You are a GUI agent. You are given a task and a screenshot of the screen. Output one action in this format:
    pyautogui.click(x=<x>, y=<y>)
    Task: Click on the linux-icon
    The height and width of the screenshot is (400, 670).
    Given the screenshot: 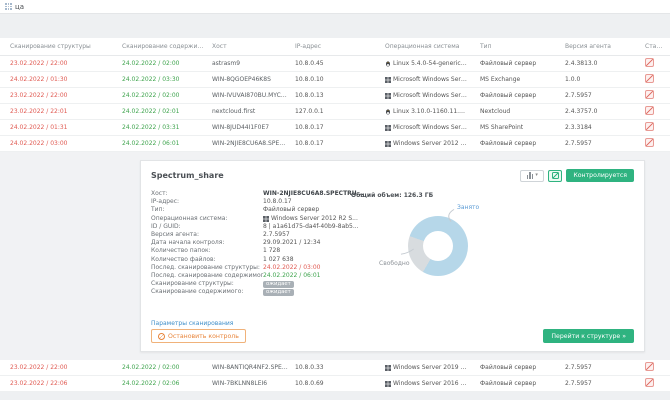 What is the action you would take?
    pyautogui.click(x=388, y=63)
    